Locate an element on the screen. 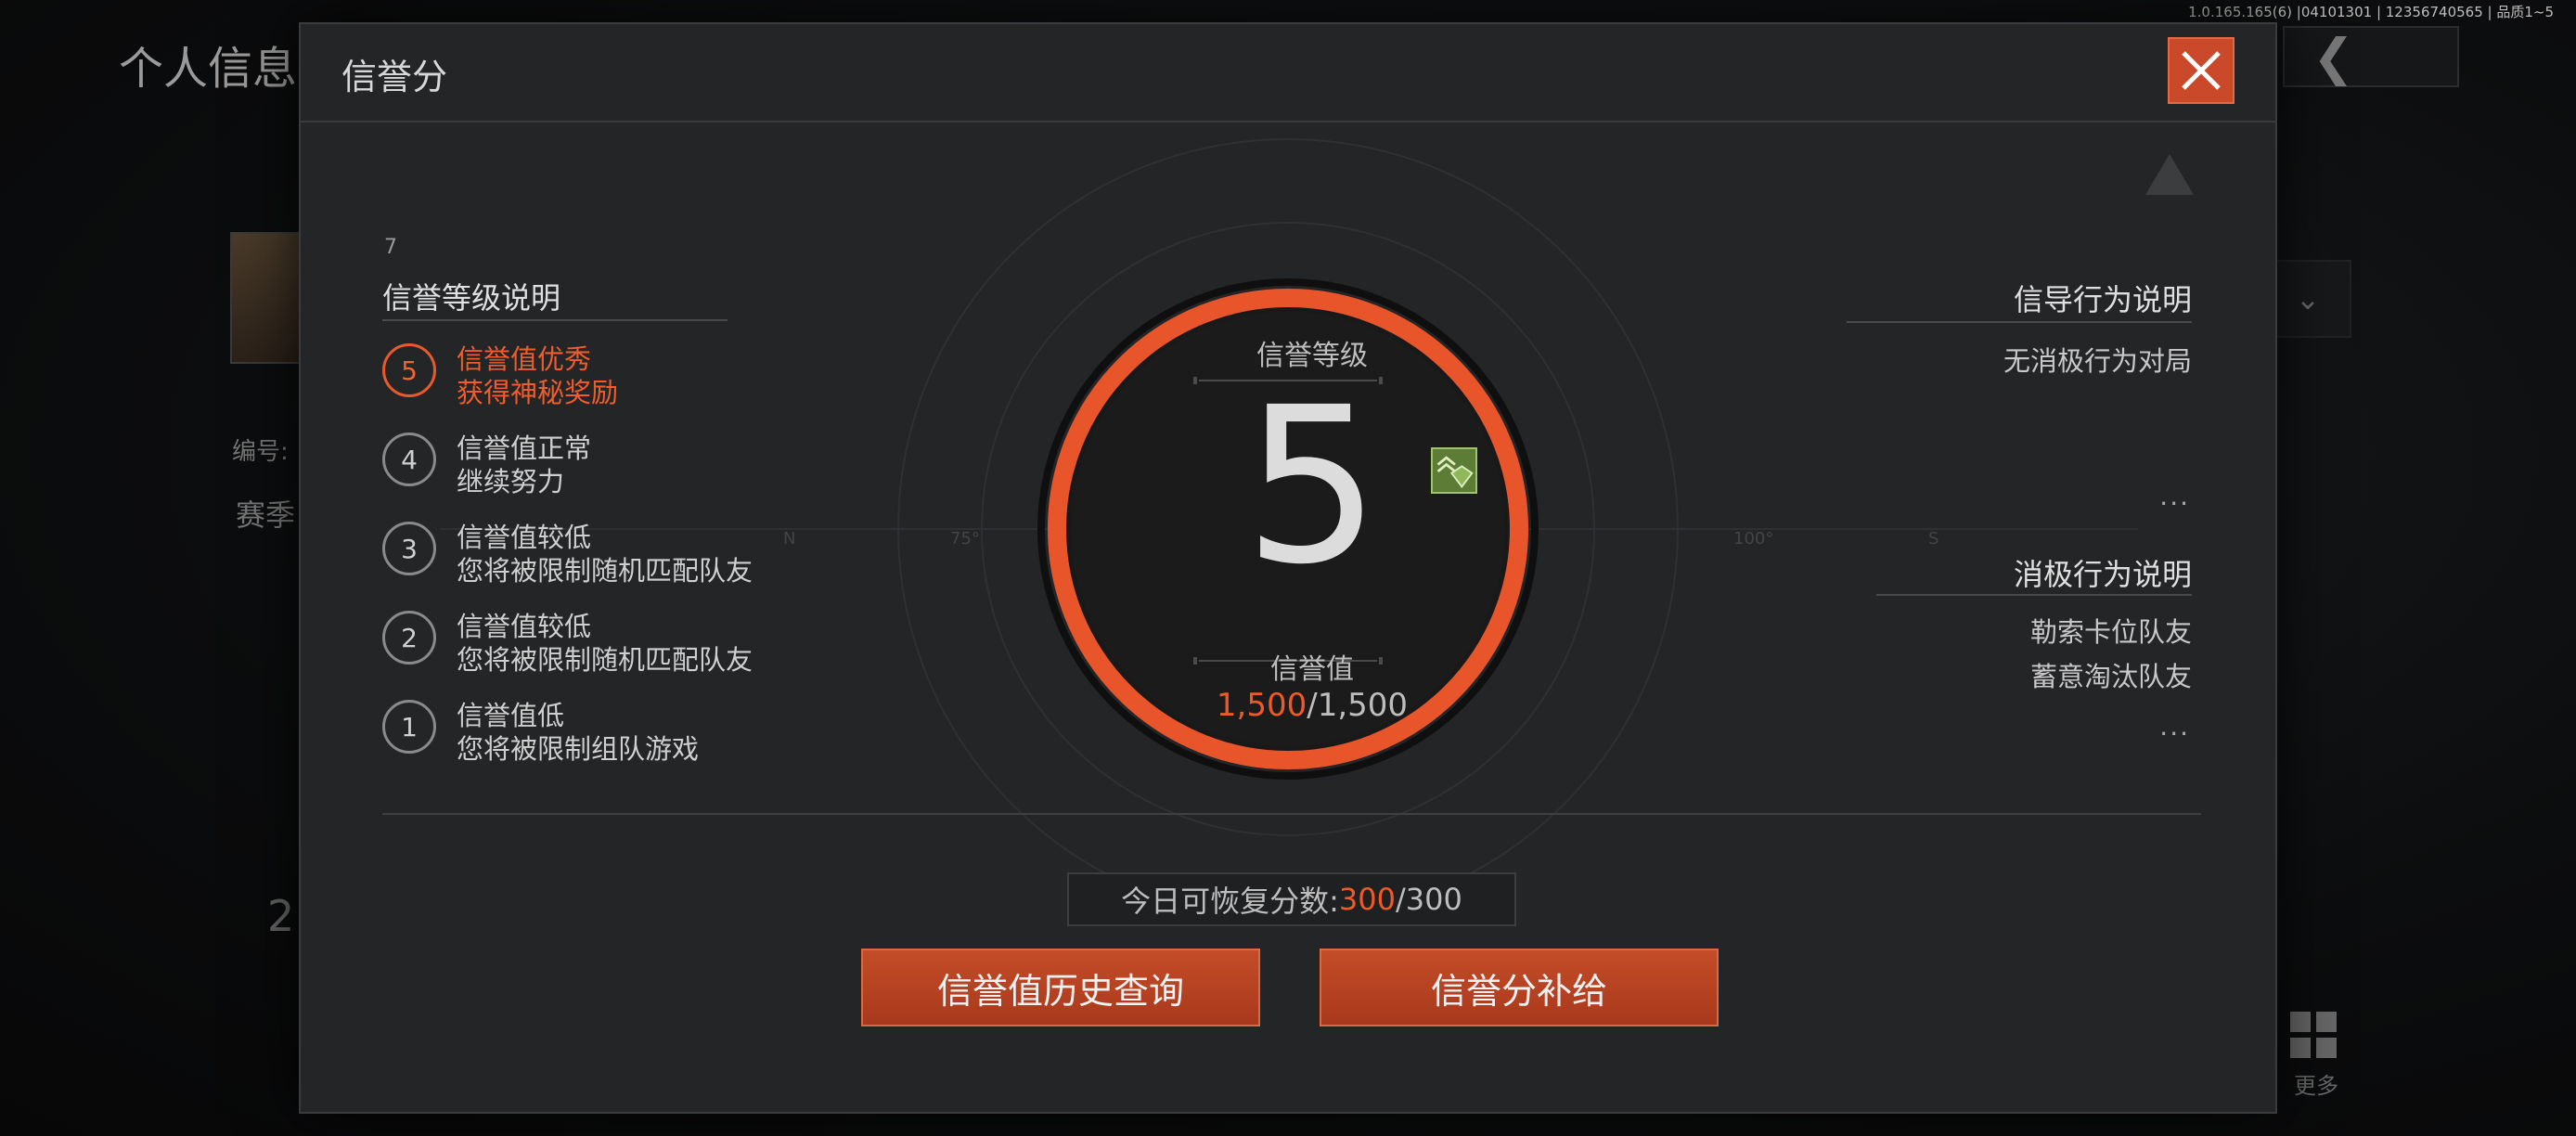 The width and height of the screenshot is (2576, 1136). credit-supply-button: 信誉分补给 is located at coordinates (1519, 987).